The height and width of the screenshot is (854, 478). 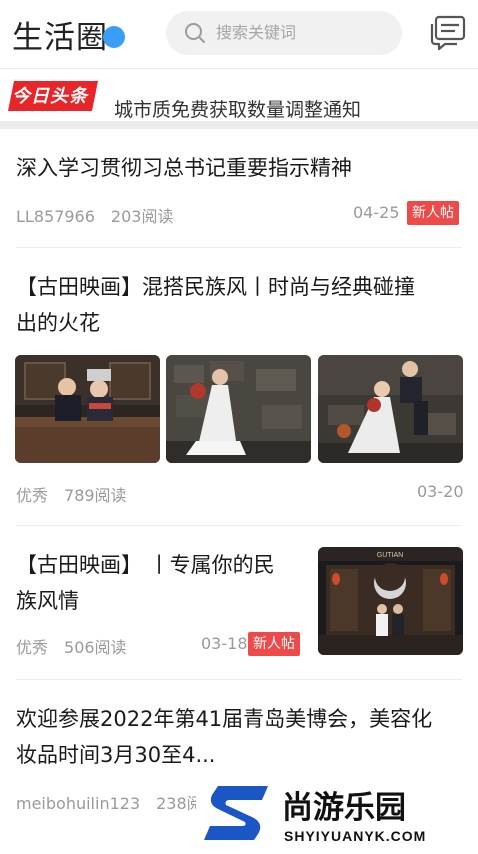 I want to click on post-date: 03-20, so click(x=440, y=491).